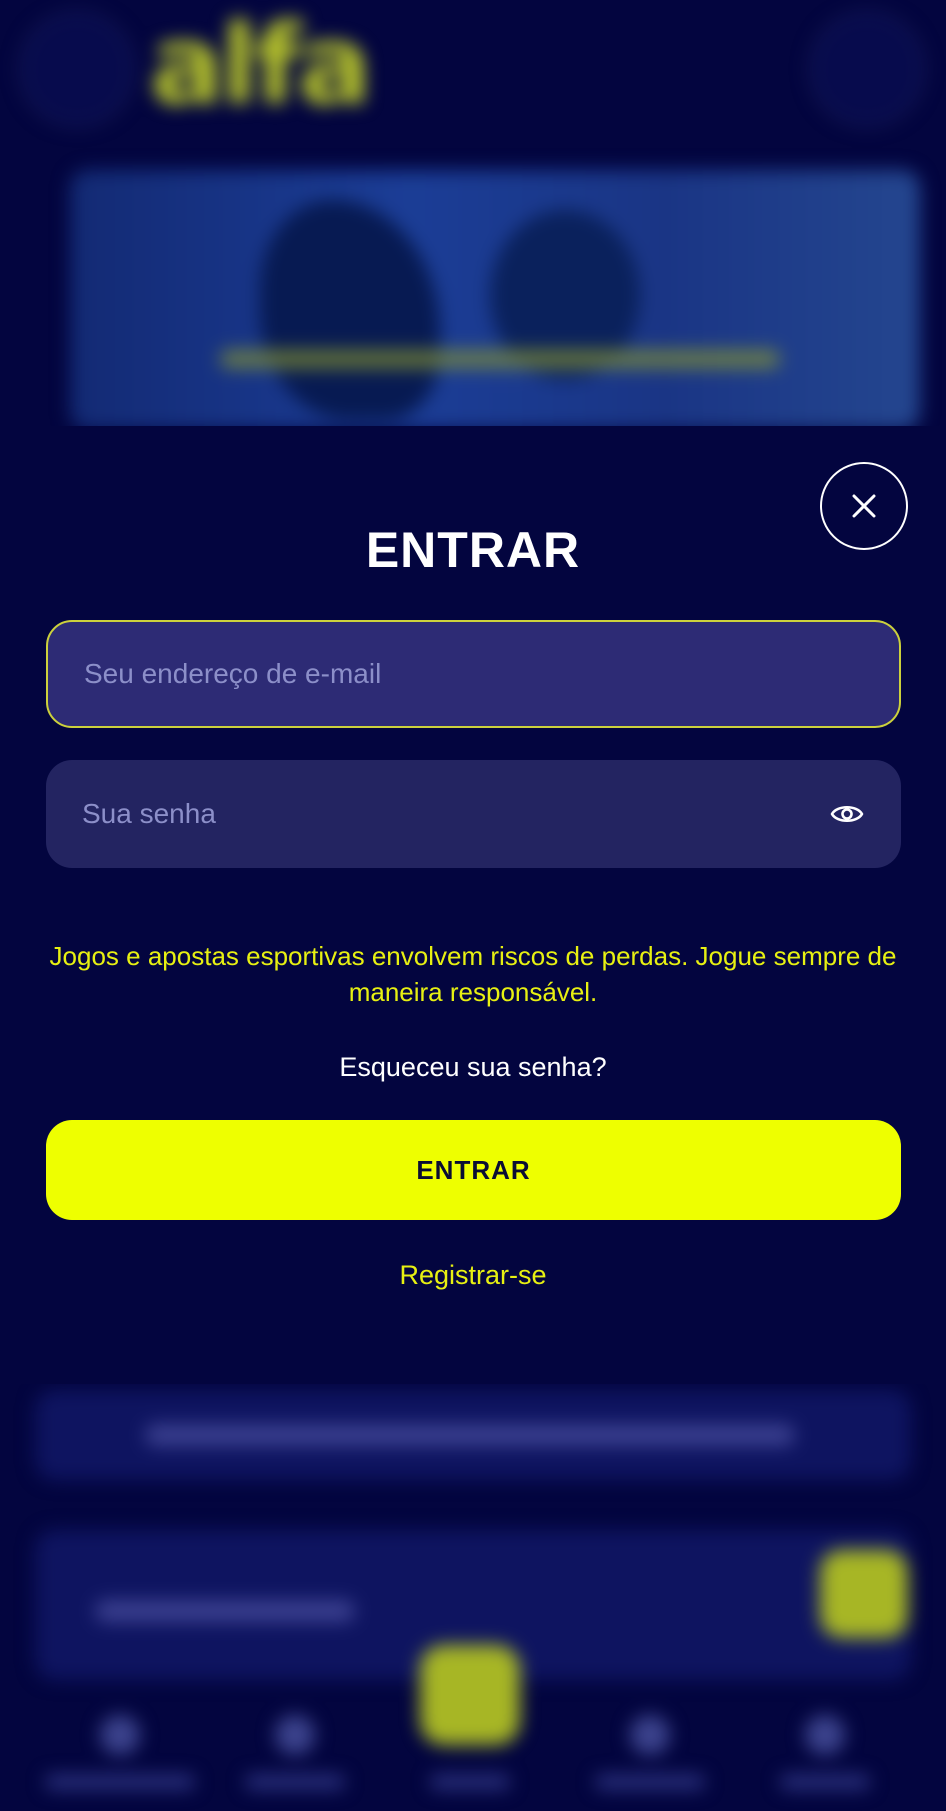 Image resolution: width=946 pixels, height=1811 pixels. What do you see at coordinates (473, 1170) in the screenshot?
I see `login-submit-button: ENTRAR` at bounding box center [473, 1170].